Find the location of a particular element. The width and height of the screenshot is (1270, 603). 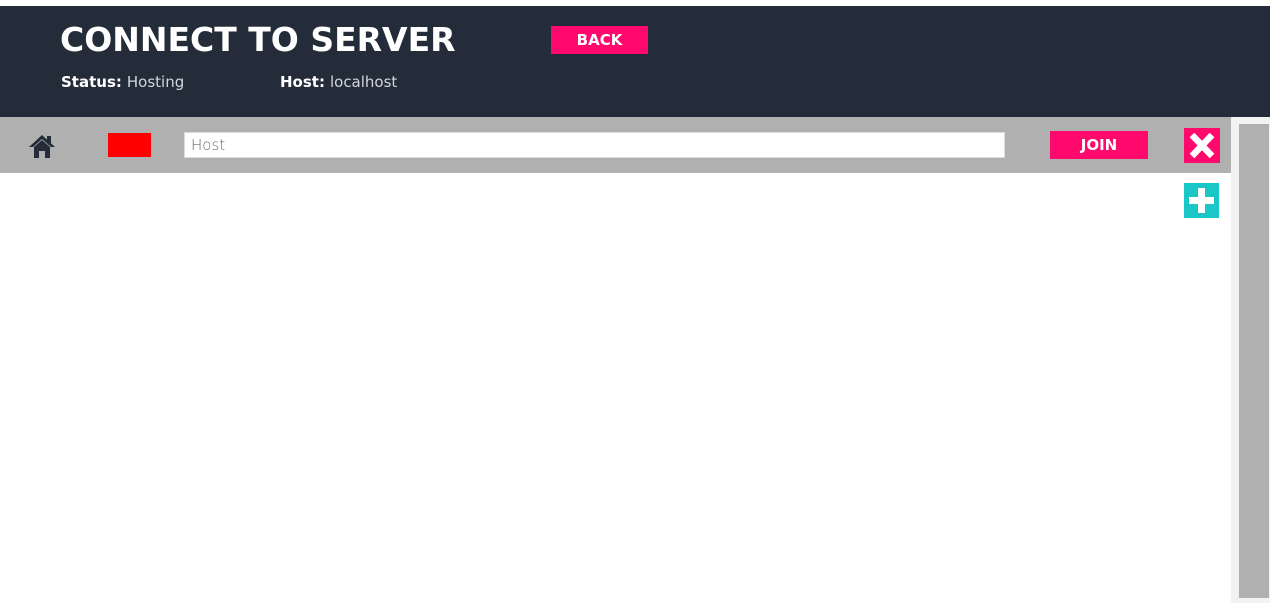

host-info: Host: localhost is located at coordinates (338, 82).